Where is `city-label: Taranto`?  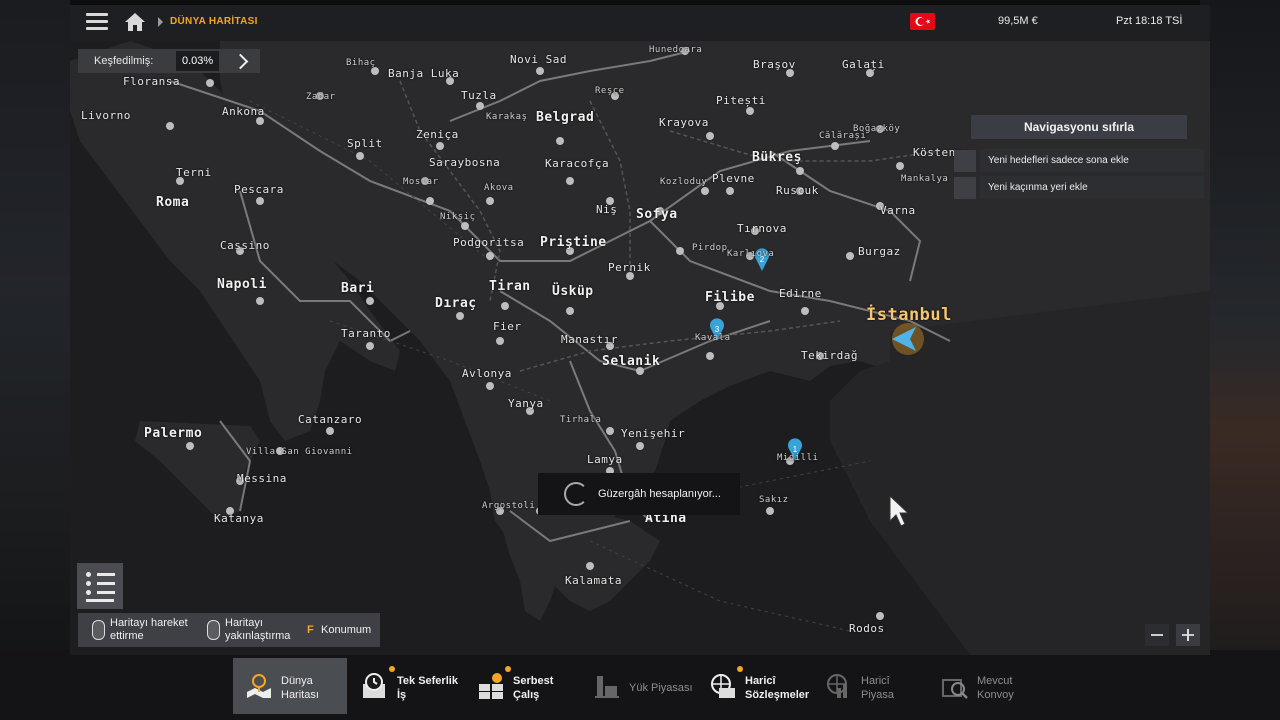
city-label: Taranto is located at coordinates (366, 333).